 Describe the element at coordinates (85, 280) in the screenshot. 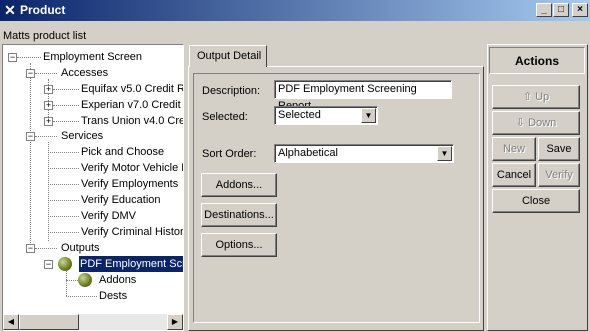

I see `addons-node-icon` at that location.